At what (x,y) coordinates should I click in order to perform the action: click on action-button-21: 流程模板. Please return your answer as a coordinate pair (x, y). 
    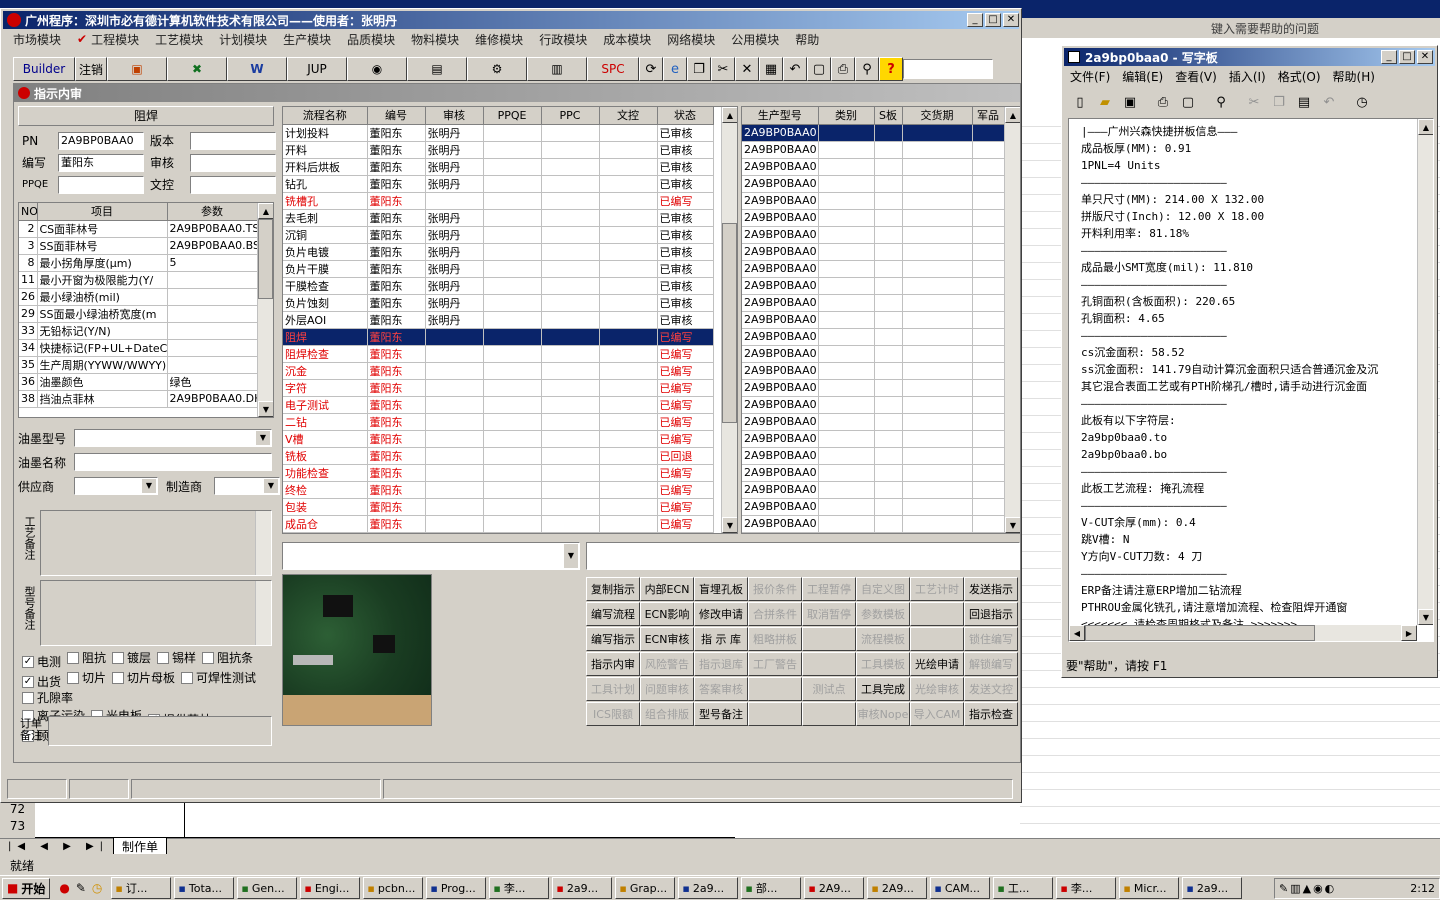
    Looking at the image, I should click on (883, 639).